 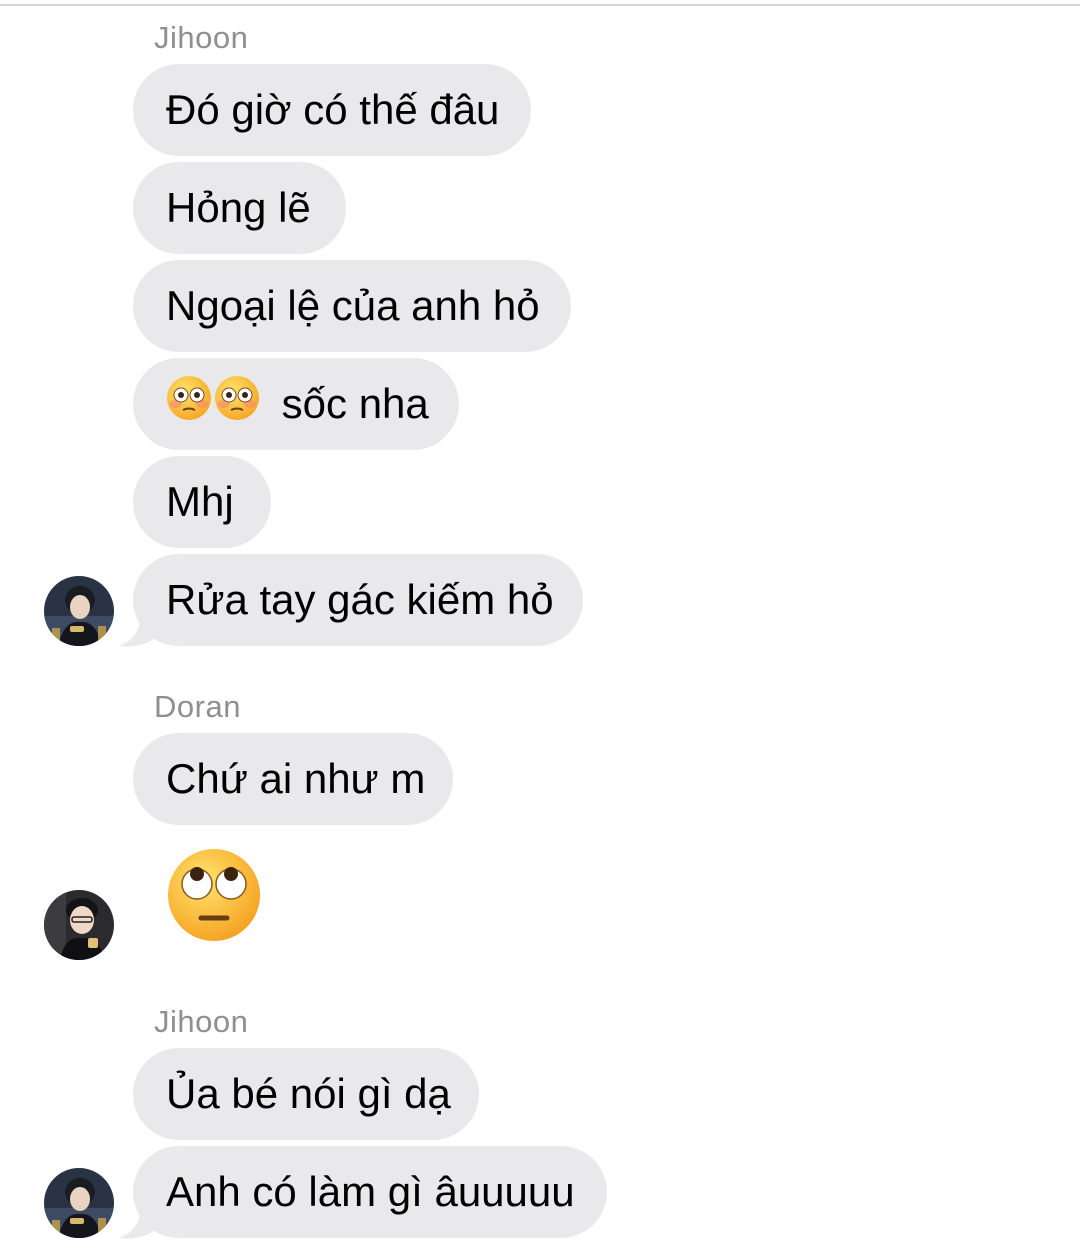 I want to click on face-with-rolling-eyes-icon, so click(x=214, y=897).